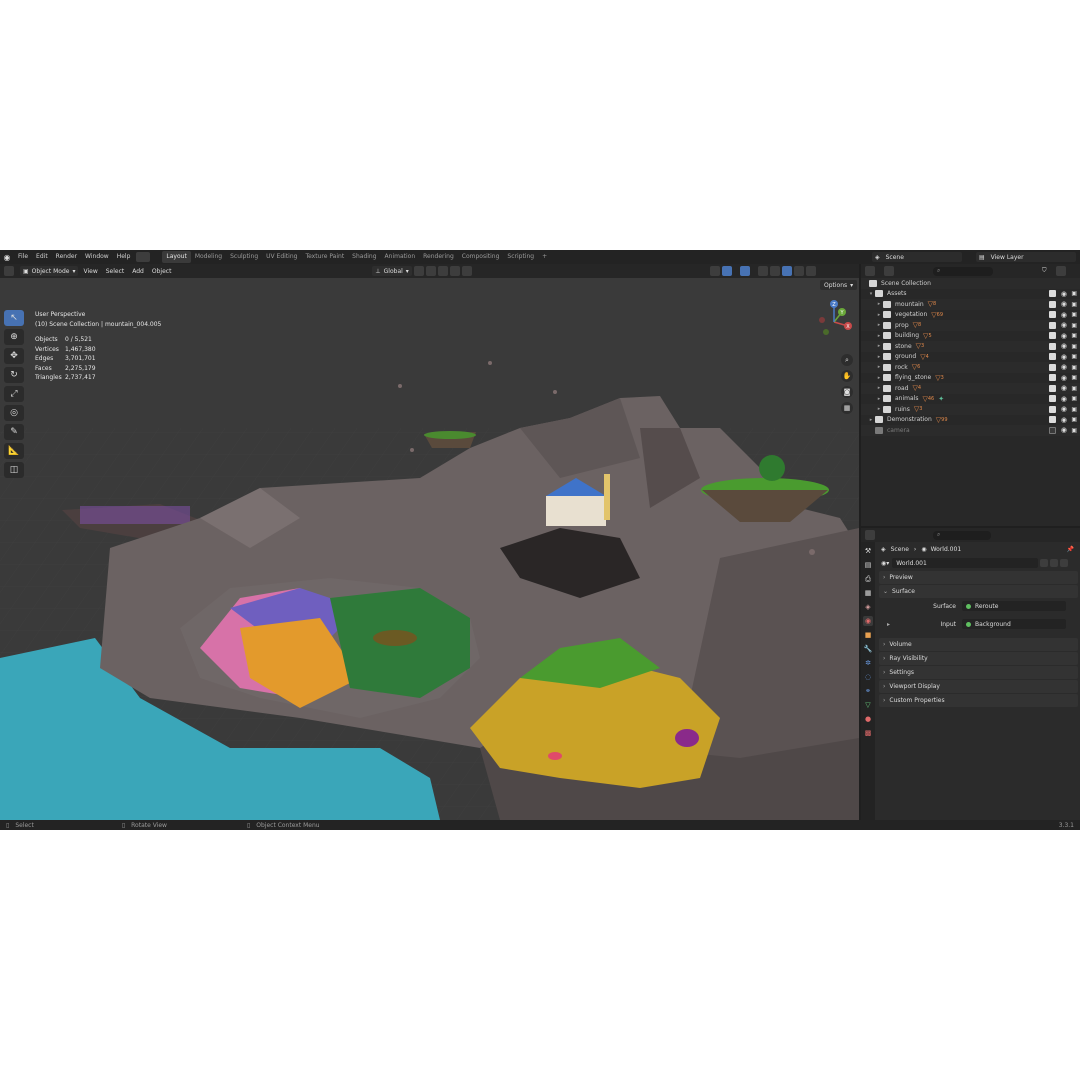 This screenshot has height=1080, width=1080. I want to click on scene-collection-row: Scene Collection, so click(970, 283).